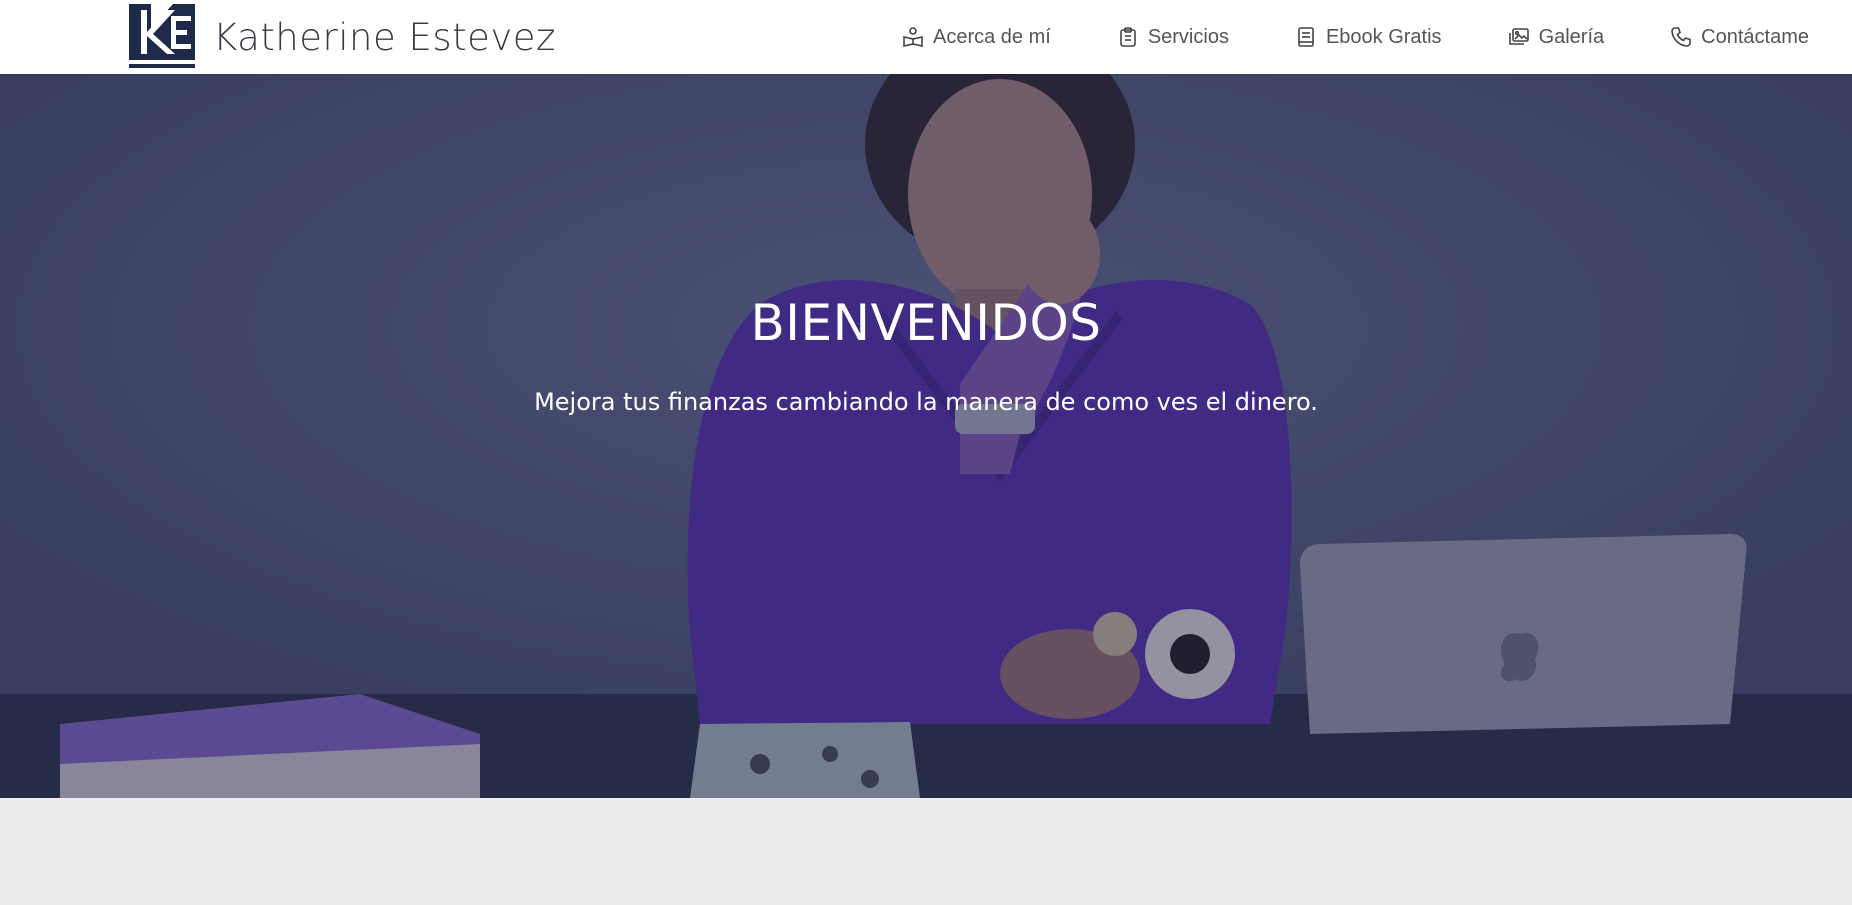  I want to click on clipboard-icon, so click(1128, 37).